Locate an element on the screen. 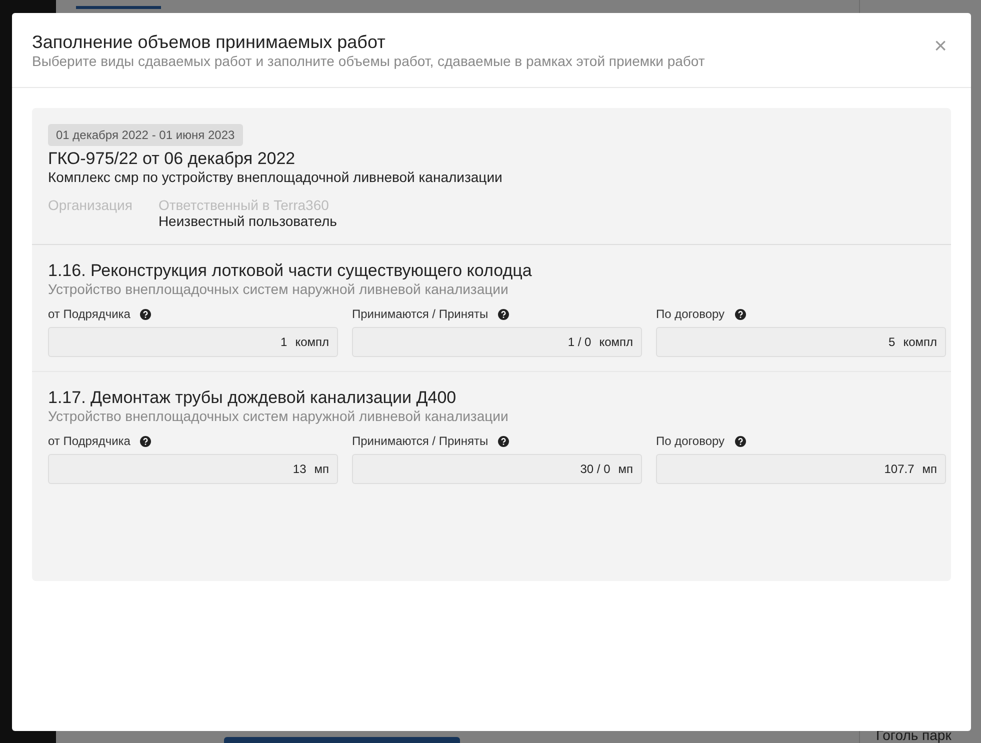 This screenshot has width=981, height=743. field-value: 5 is located at coordinates (892, 342).